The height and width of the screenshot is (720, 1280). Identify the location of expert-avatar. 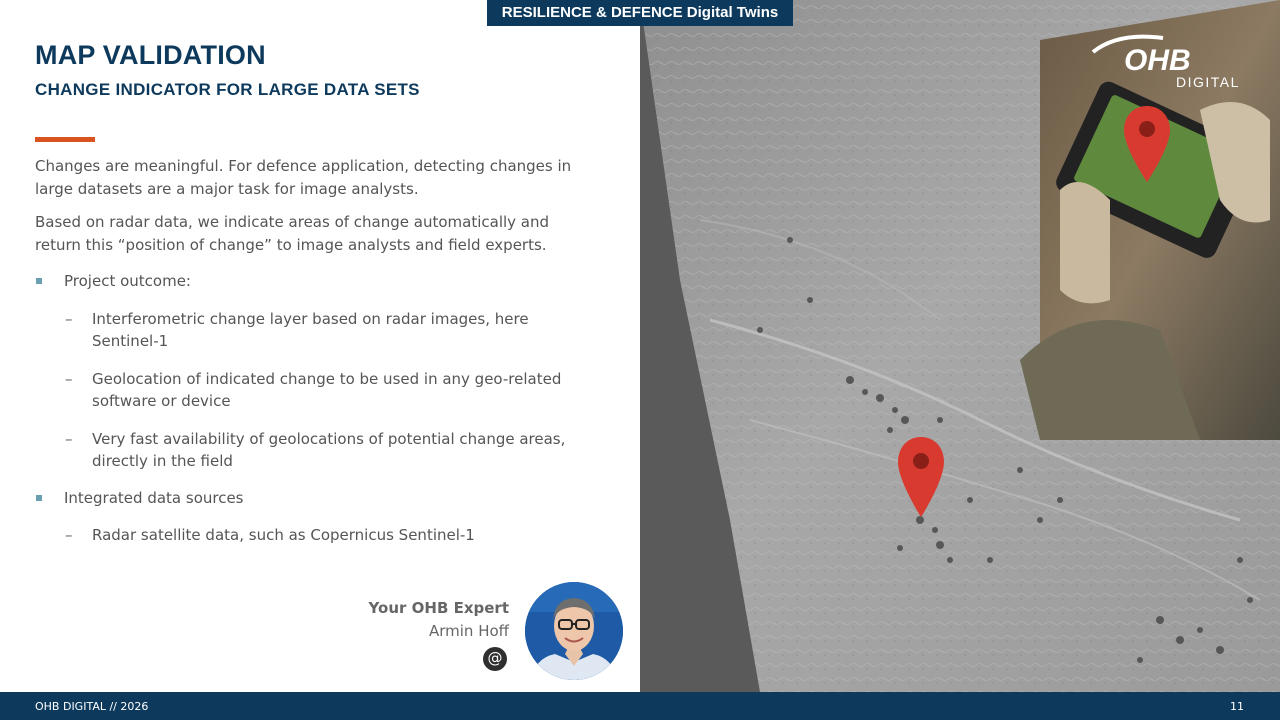
(574, 631).